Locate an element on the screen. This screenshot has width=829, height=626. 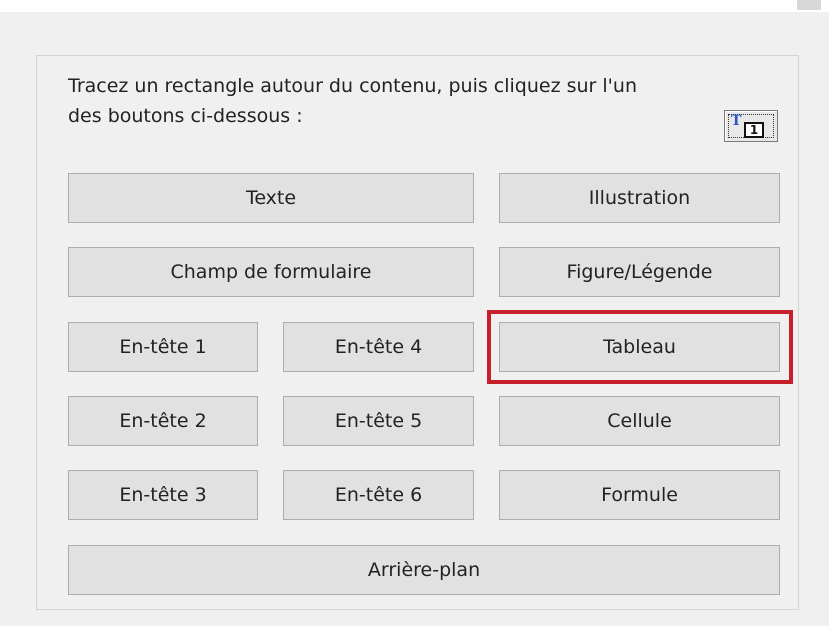
text-region-icon: T 1 is located at coordinates (751, 126).